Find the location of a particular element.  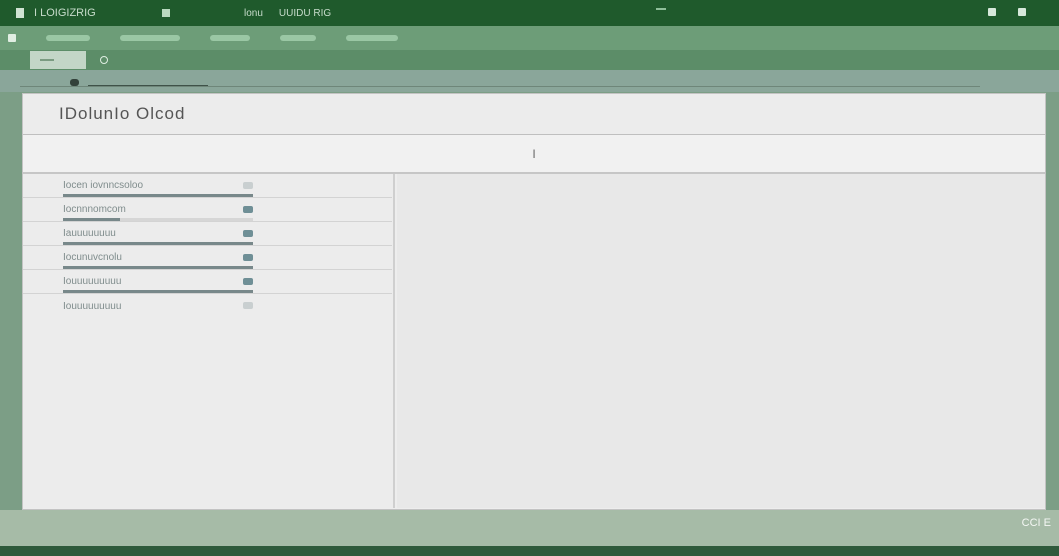

page-title: IDolunIo Olcod is located at coordinates (122, 113).